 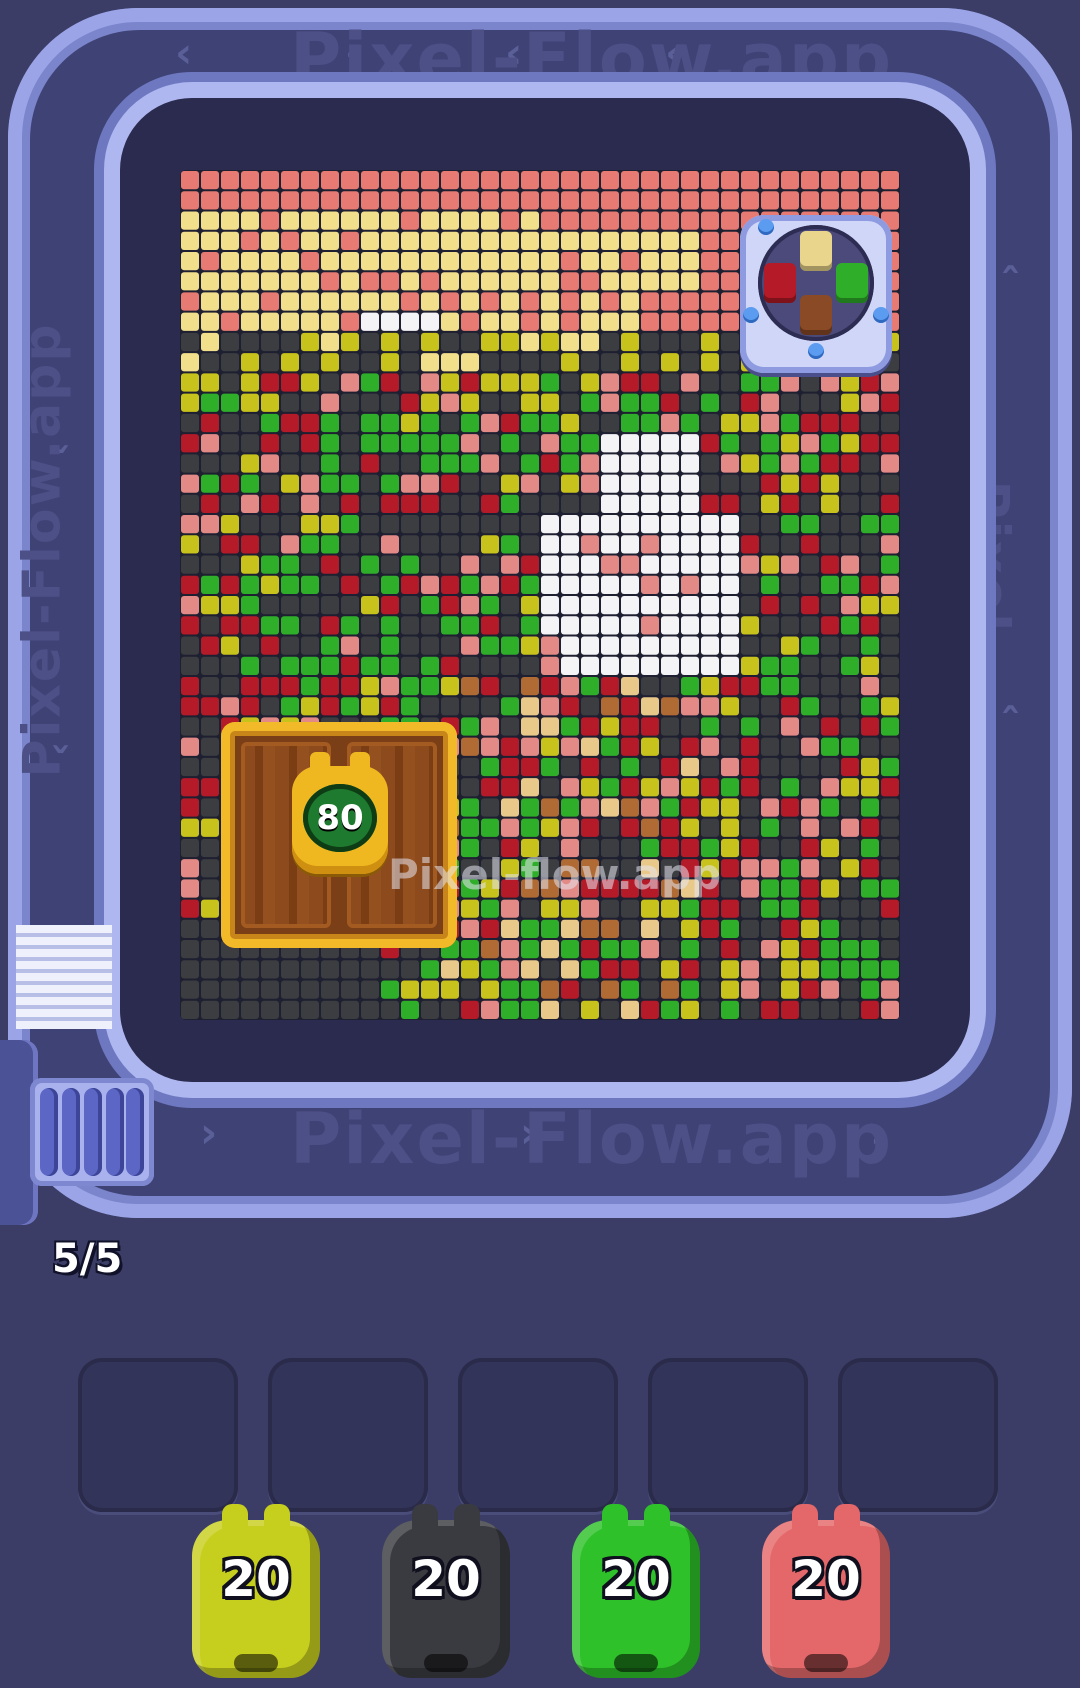 What do you see at coordinates (826, 1591) in the screenshot?
I see `pig-shooter-pink: 20` at bounding box center [826, 1591].